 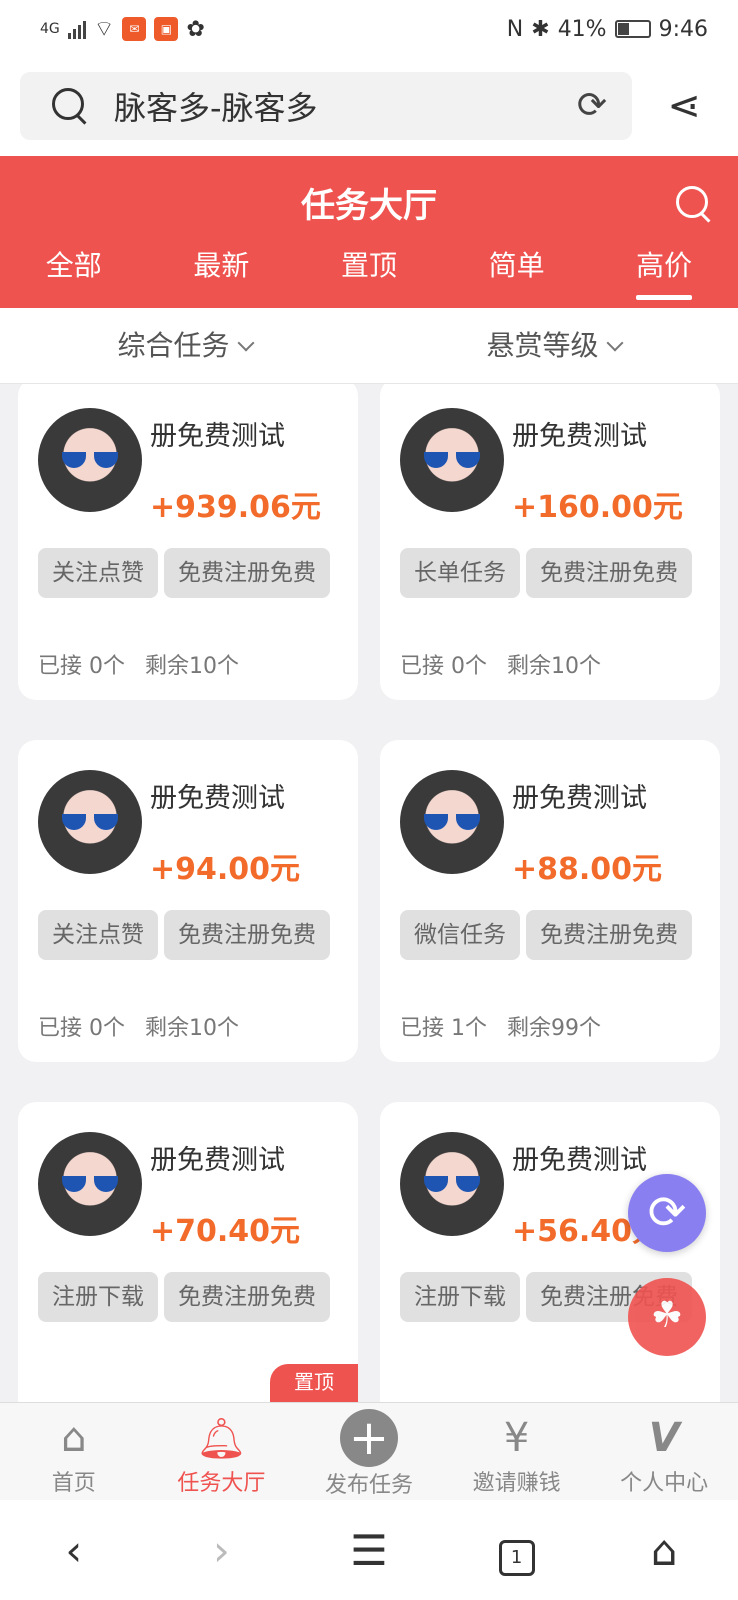 I want to click on accepted-count: 已接 1个, so click(x=443, y=1028).